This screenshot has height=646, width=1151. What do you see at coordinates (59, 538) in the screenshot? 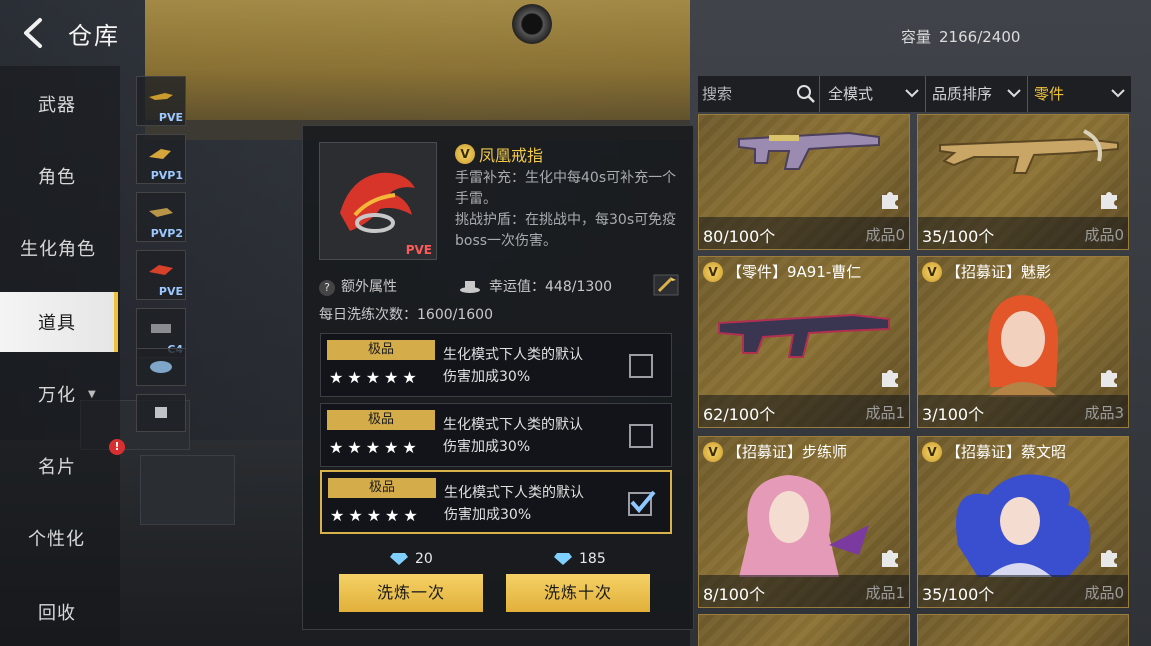
I see `nav-item-personalize: 个性化` at bounding box center [59, 538].